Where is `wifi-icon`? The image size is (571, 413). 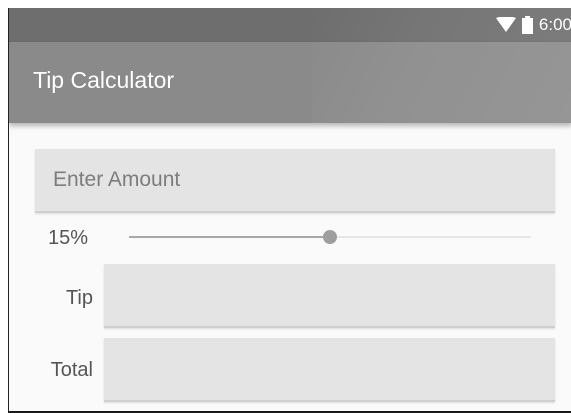
wifi-icon is located at coordinates (505, 24).